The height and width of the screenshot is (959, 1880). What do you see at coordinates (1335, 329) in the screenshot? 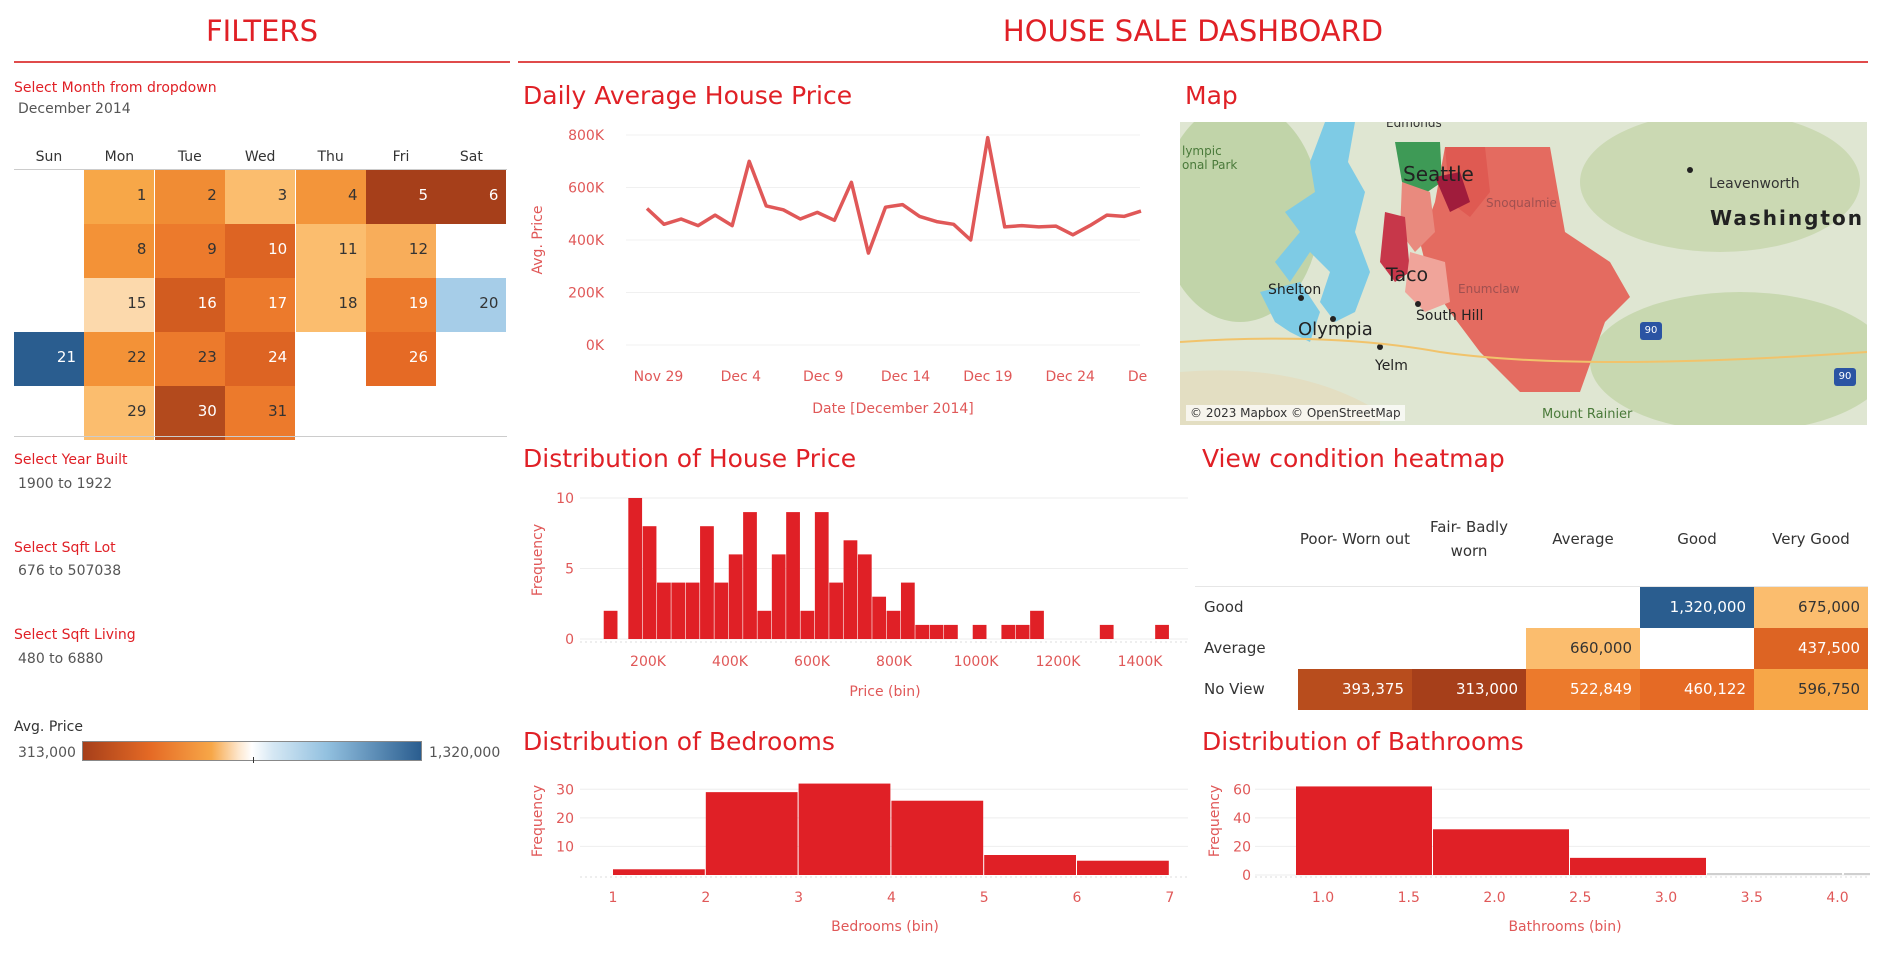
I see `map-label-olympia: Olympia` at bounding box center [1335, 329].